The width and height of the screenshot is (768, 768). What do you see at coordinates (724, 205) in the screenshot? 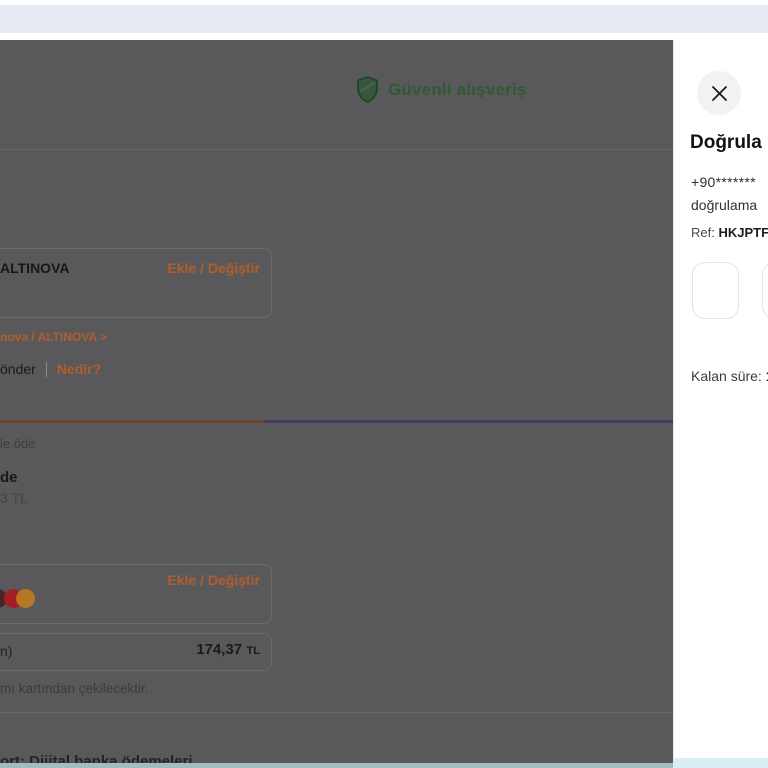
I see `verification-description: doğrulama` at bounding box center [724, 205].